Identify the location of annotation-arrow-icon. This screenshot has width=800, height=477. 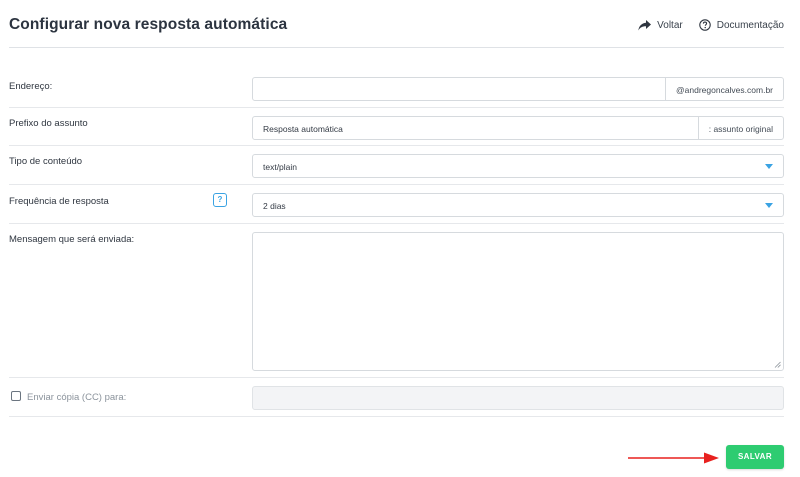
(673, 458).